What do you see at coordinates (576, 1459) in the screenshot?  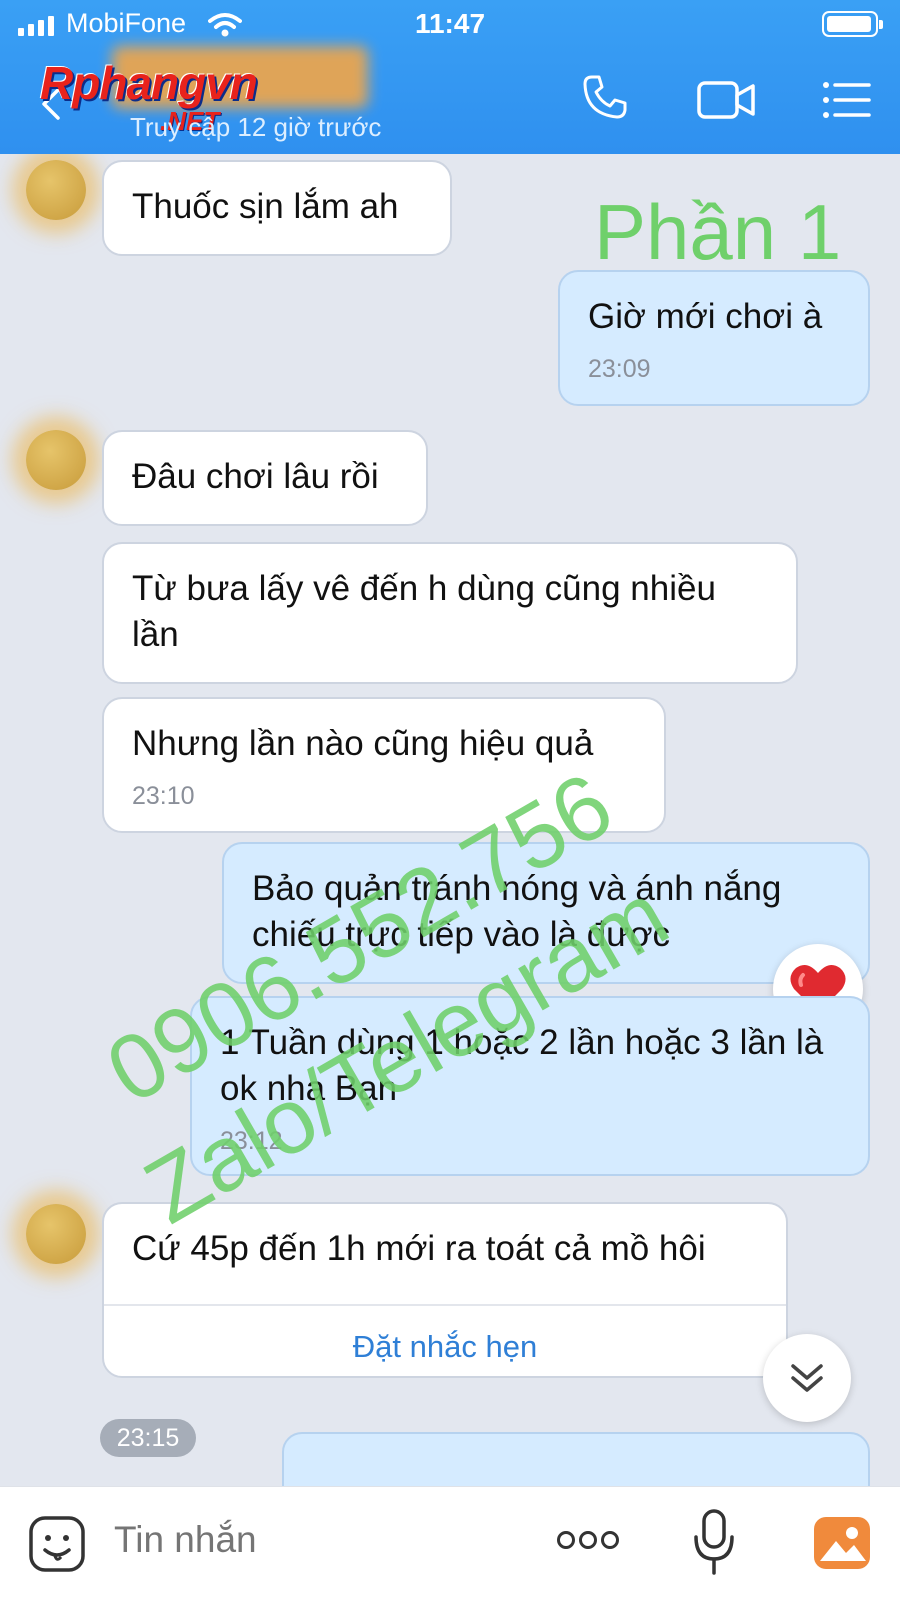 I see `message-bubble-partial` at bounding box center [576, 1459].